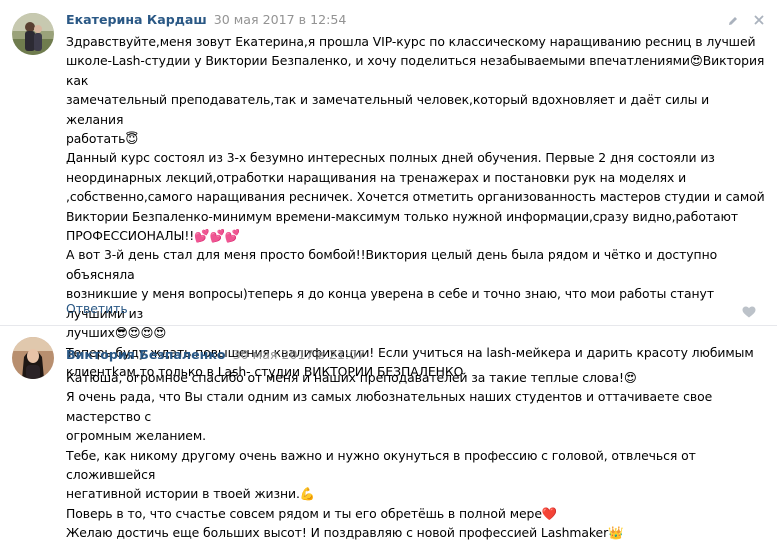 This screenshot has height=543, width=777. Describe the element at coordinates (759, 20) in the screenshot. I see `close-icon` at that location.